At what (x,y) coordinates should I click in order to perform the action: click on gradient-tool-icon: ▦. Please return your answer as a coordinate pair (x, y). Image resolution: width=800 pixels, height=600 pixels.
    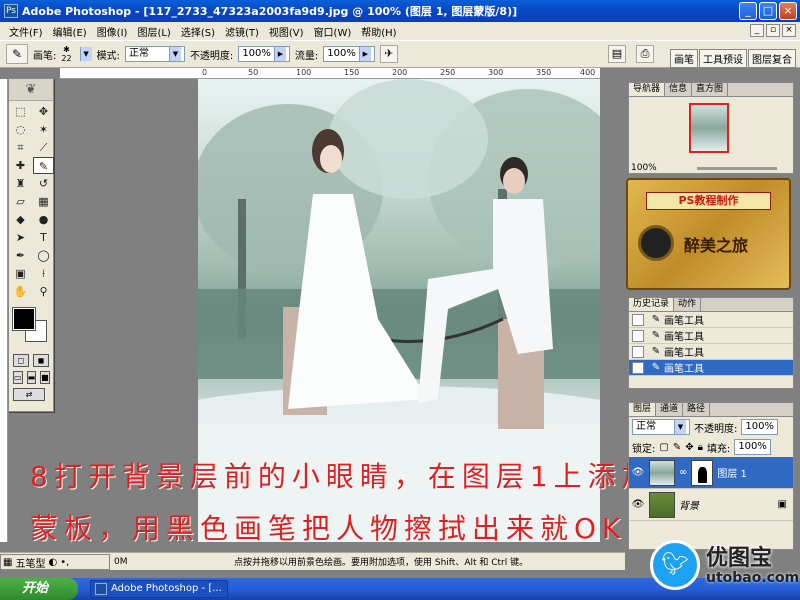
    Looking at the image, I should click on (43, 201).